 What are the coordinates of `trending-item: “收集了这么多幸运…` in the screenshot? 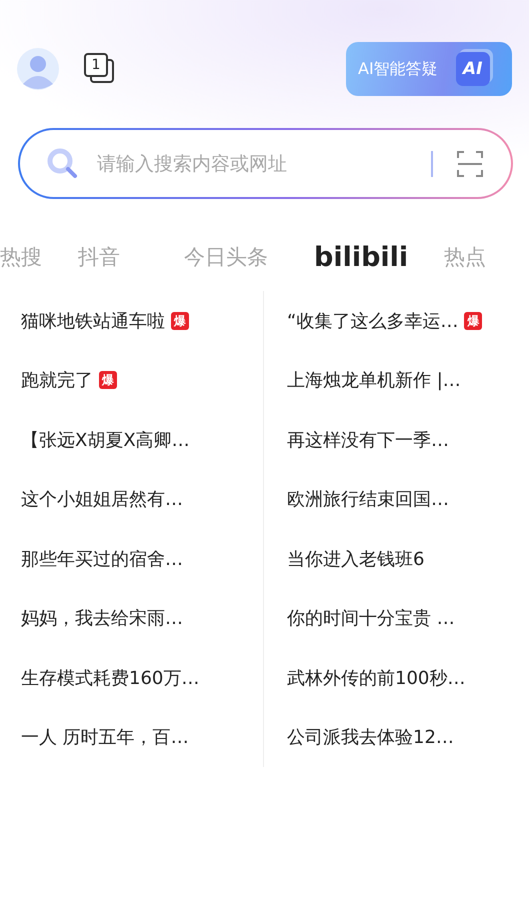 It's located at (372, 320).